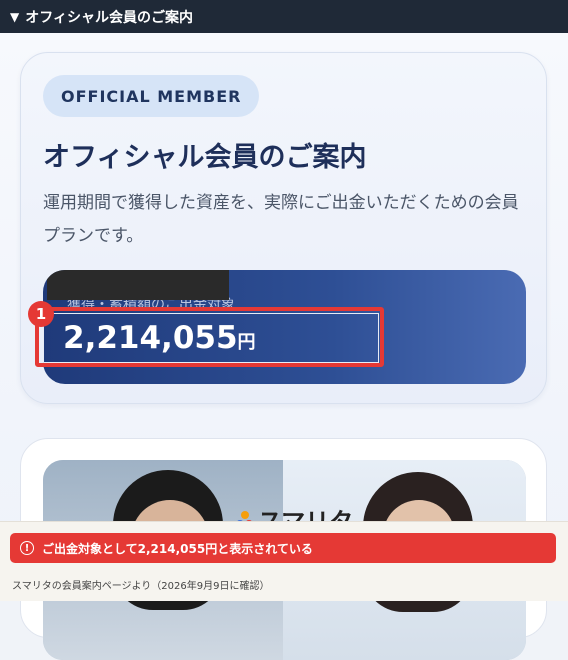 This screenshot has width=568, height=660. I want to click on redaction-bar, so click(138, 285).